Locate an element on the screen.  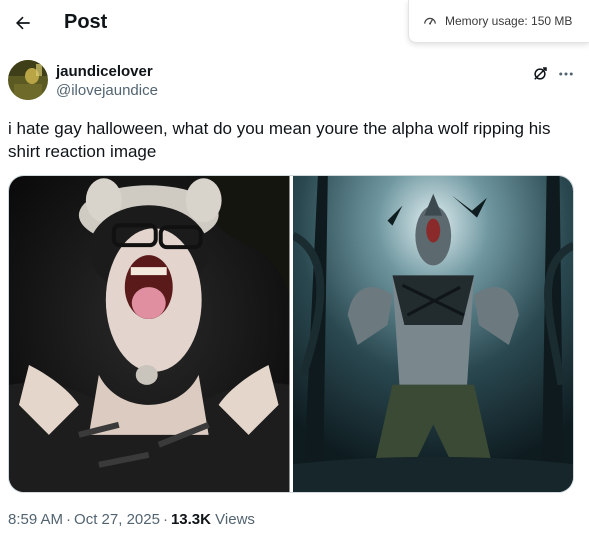
more-options-button is located at coordinates (566, 74).